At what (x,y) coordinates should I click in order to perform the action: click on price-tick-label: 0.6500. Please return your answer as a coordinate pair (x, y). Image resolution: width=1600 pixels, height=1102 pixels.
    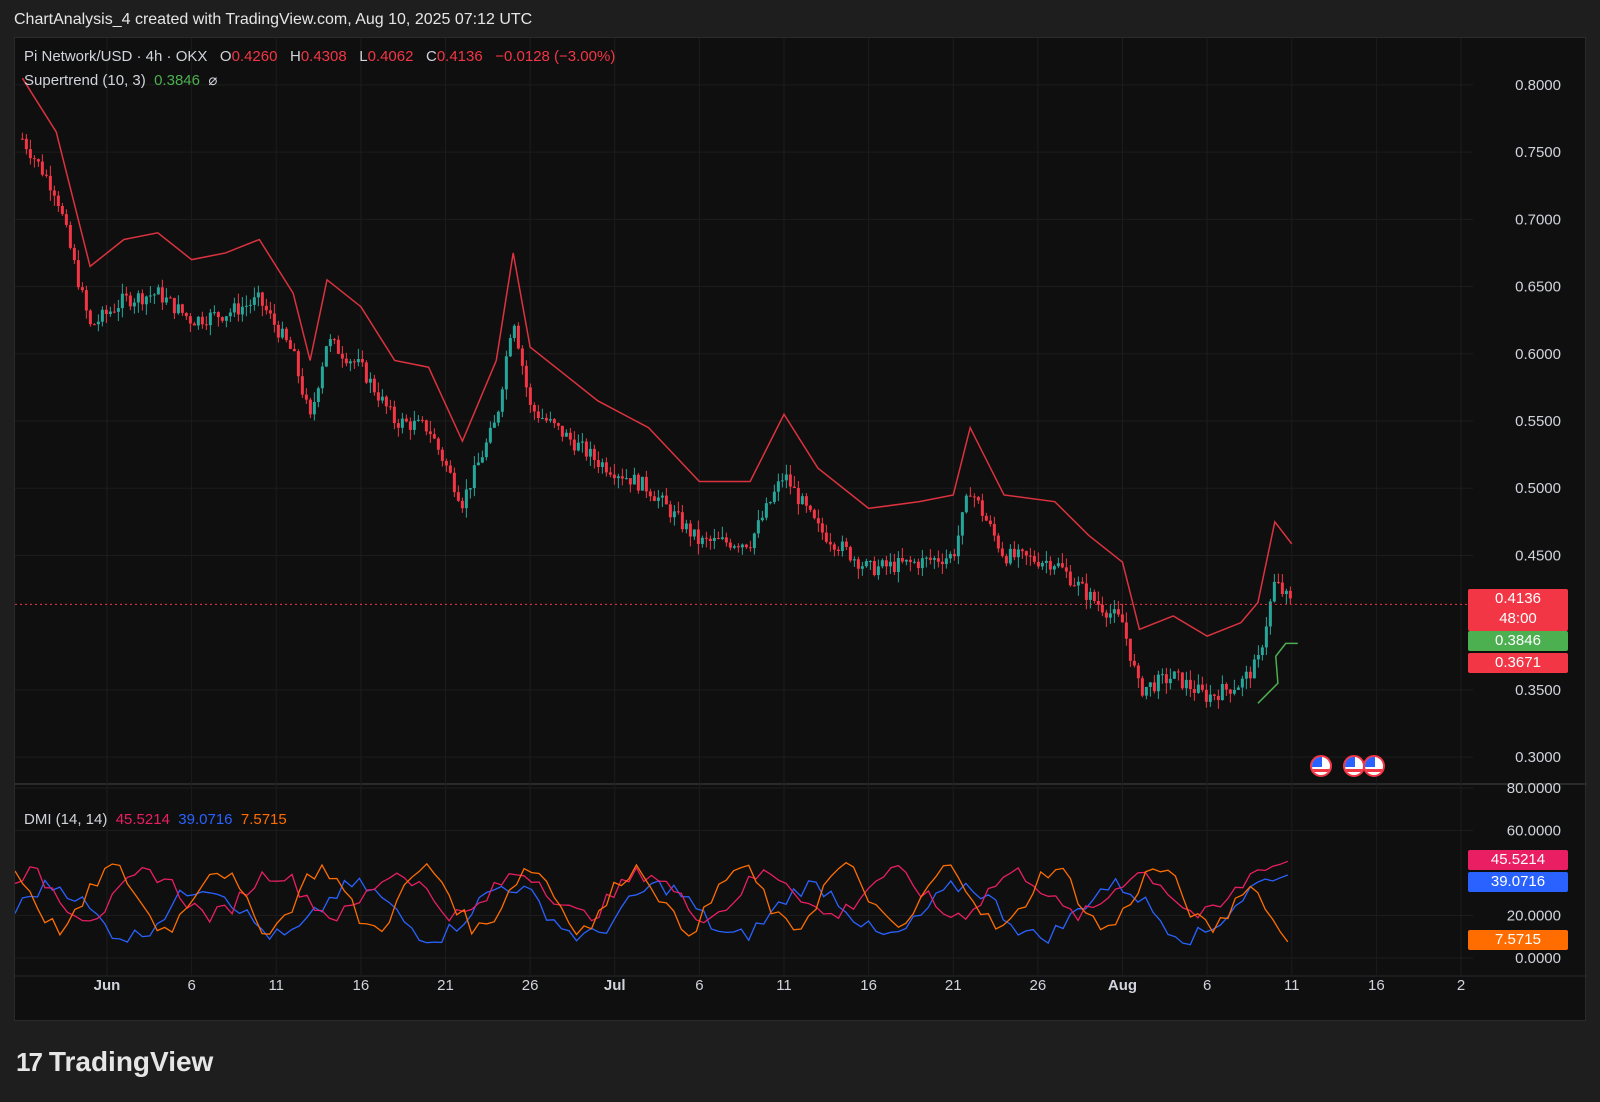
    Looking at the image, I should click on (1538, 287).